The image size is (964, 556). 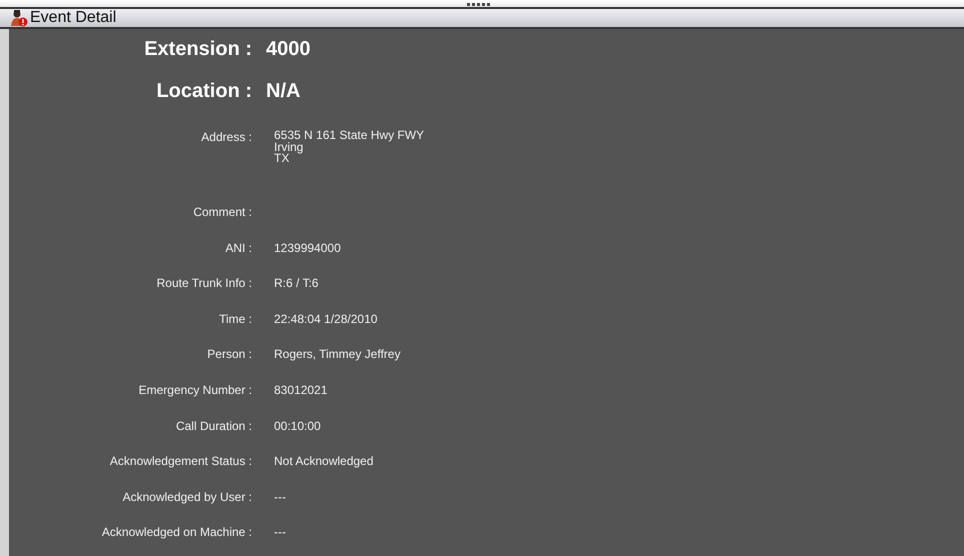 What do you see at coordinates (197, 49) in the screenshot?
I see `field-label: Extension :` at bounding box center [197, 49].